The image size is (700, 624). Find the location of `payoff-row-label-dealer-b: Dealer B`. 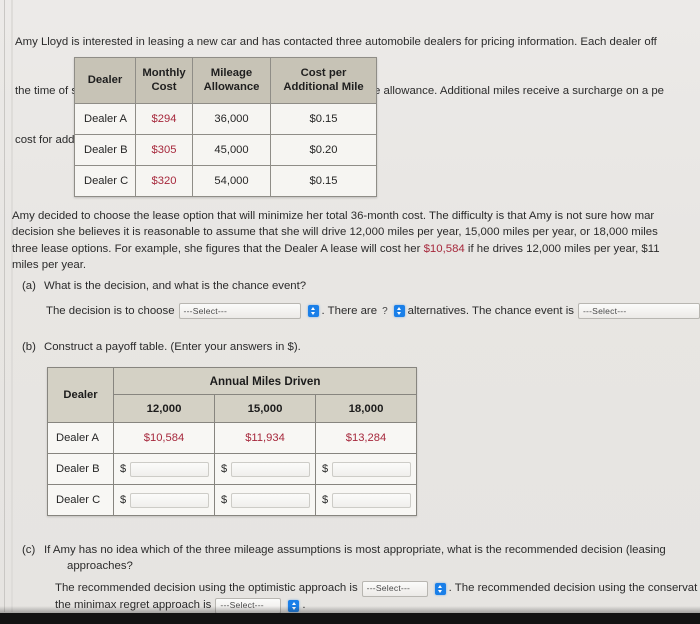

payoff-row-label-dealer-b: Dealer B is located at coordinates (80, 469).